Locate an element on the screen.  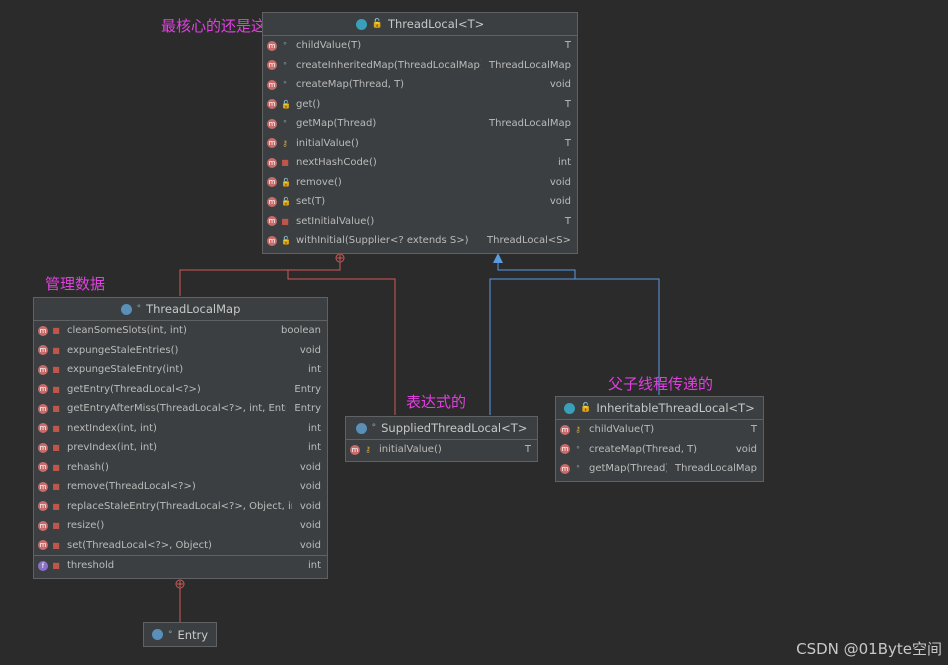
class-title: Entry is located at coordinates (193, 634).